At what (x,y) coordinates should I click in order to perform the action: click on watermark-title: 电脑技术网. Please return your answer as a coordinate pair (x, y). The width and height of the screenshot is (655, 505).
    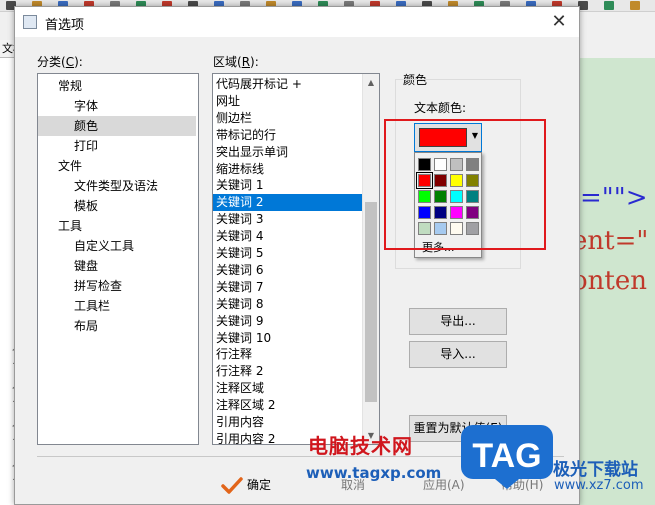
    Looking at the image, I should click on (360, 446).